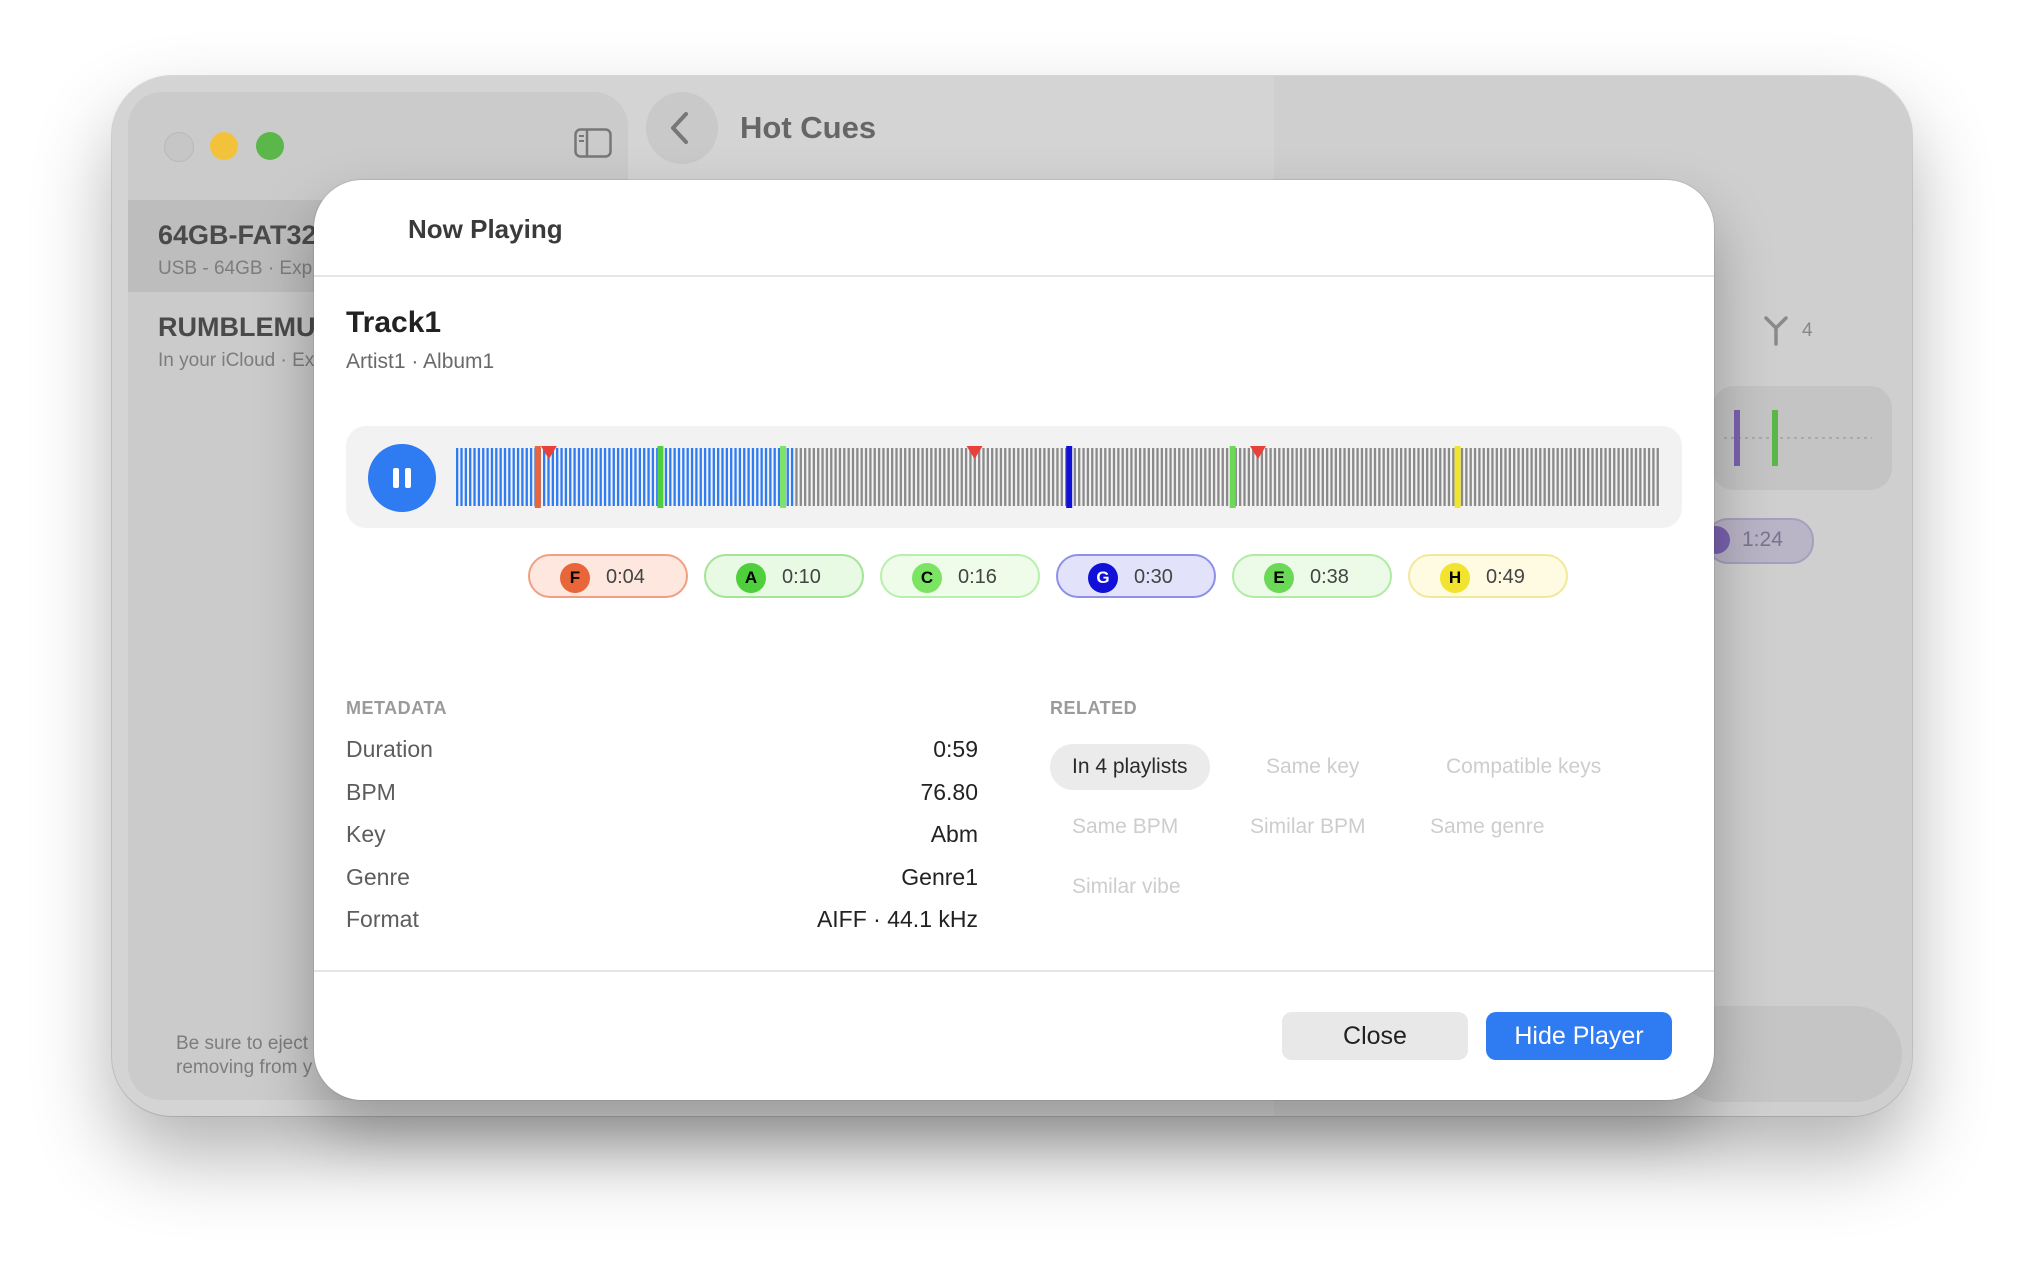 The image size is (2024, 1264). Describe the element at coordinates (1312, 767) in the screenshot. I see `related-filter-chip: Same key` at that location.